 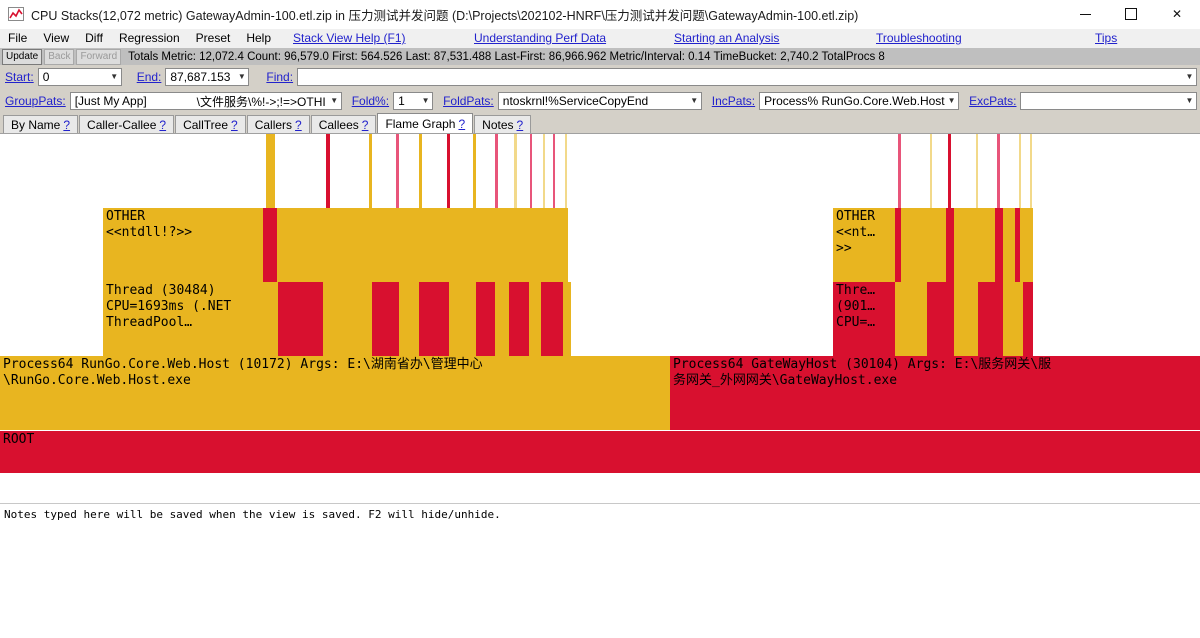 What do you see at coordinates (149, 77) in the screenshot?
I see `end-label: End:` at bounding box center [149, 77].